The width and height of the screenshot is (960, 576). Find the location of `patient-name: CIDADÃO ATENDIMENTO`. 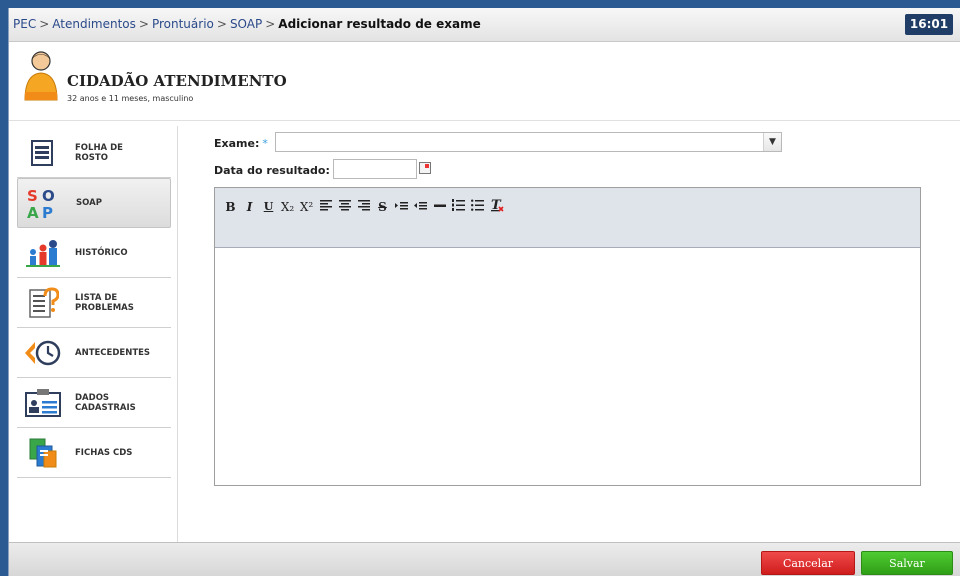

patient-name: CIDADÃO ATENDIMENTO is located at coordinates (177, 81).